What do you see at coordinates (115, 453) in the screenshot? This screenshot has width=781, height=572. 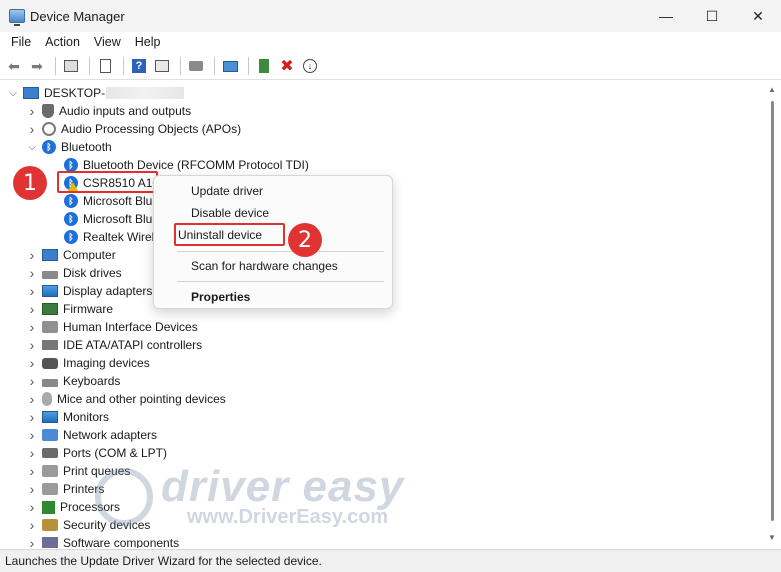 I see `tree-item-label: Ports (COM & LPT)` at bounding box center [115, 453].